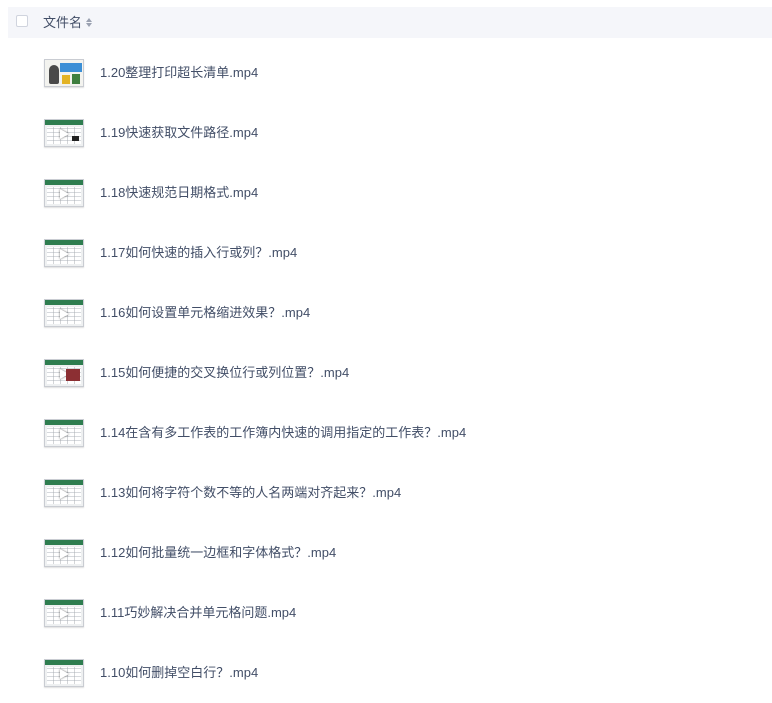 This screenshot has width=772, height=703. Describe the element at coordinates (63, 22) in the screenshot. I see `column-header-label: 文件名` at that location.